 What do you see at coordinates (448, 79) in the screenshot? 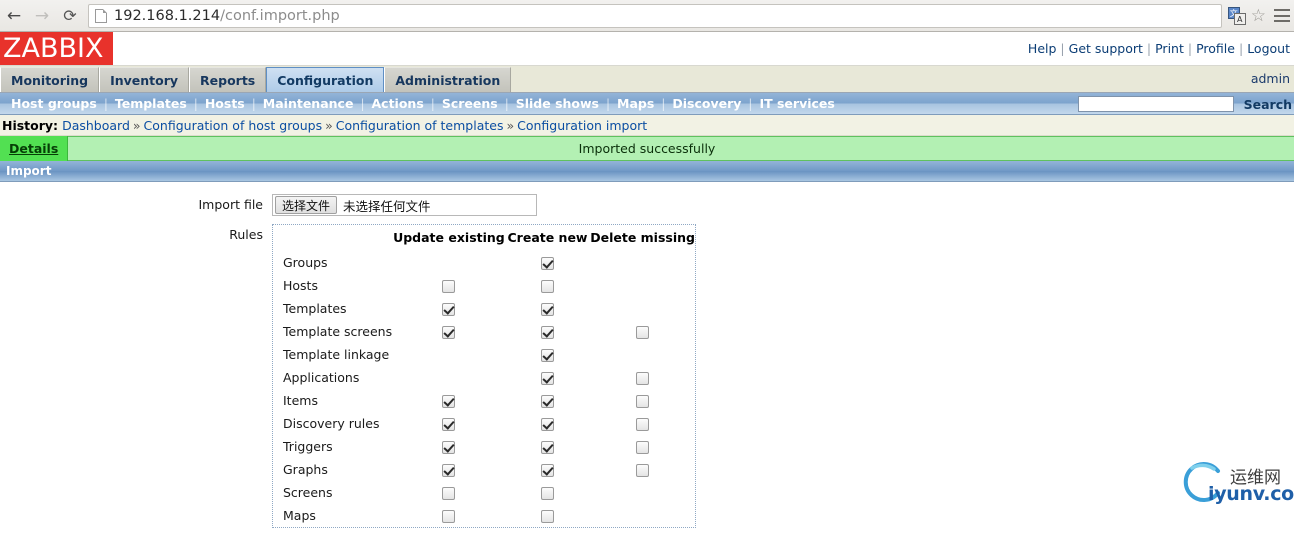
I see `tab-administration: Administration` at bounding box center [448, 79].